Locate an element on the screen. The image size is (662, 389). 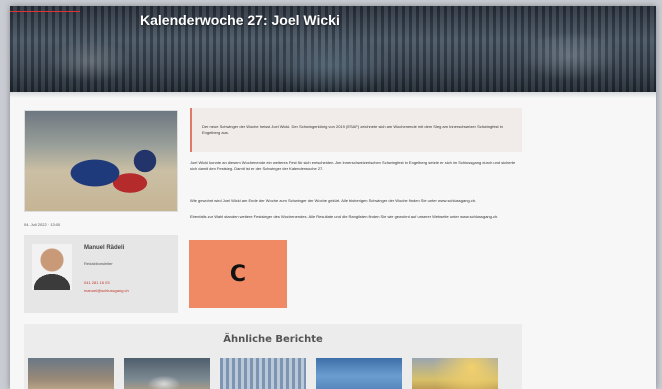
page-title: Kalenderwoche 27: Joel Wicki is located at coordinates (240, 20).